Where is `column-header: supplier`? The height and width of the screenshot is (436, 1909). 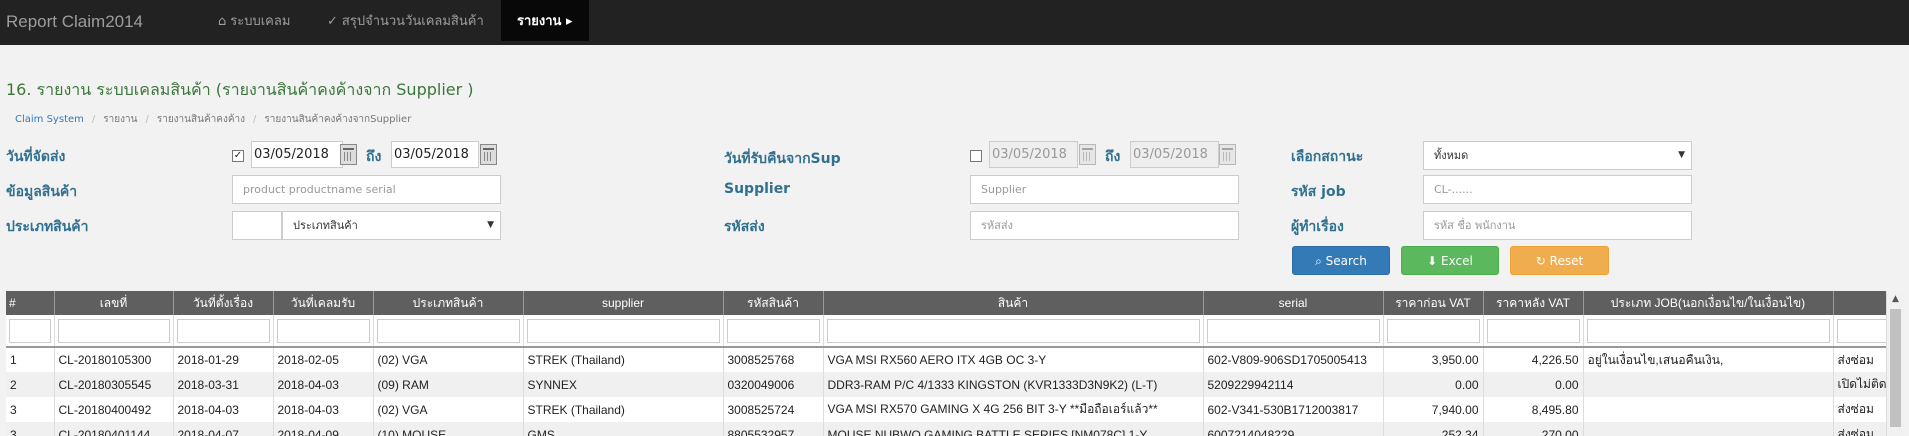
column-header: supplier is located at coordinates (623, 303).